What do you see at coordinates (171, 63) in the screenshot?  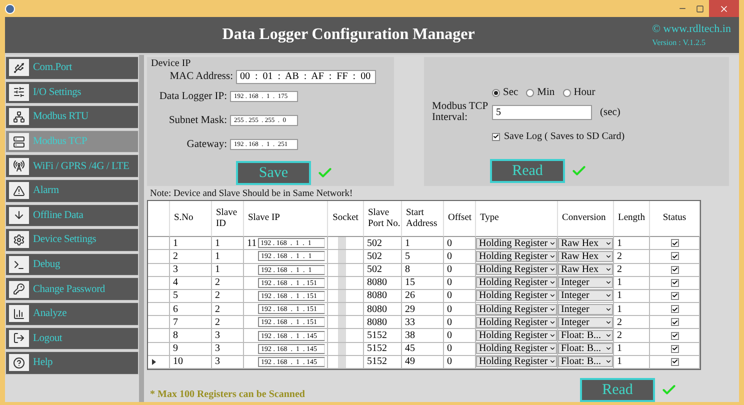 I see `panel-title: Device IP` at bounding box center [171, 63].